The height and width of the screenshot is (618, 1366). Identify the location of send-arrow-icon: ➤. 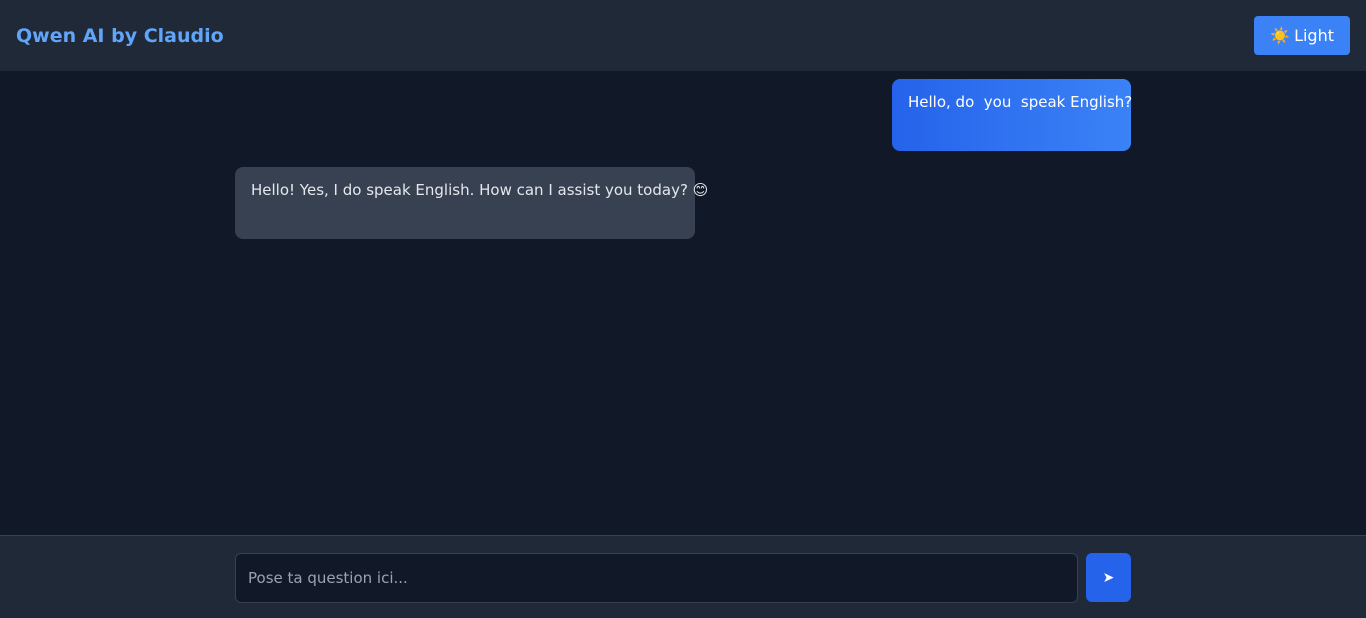
(1108, 577).